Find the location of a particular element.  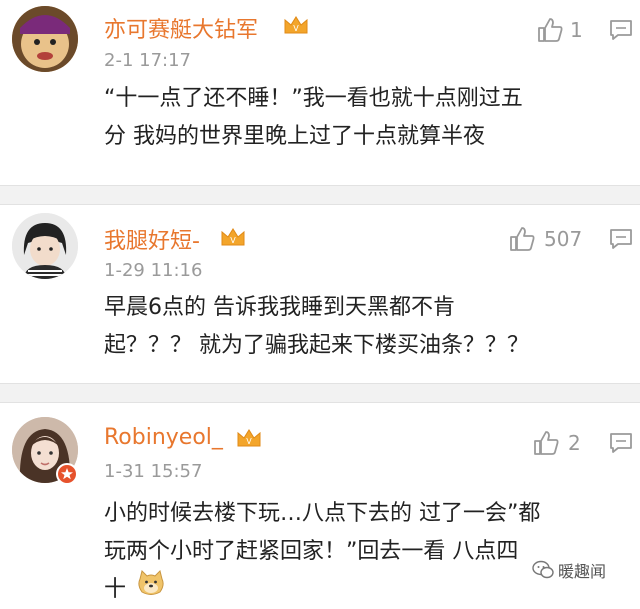

username: 我腿好短- is located at coordinates (152, 239).